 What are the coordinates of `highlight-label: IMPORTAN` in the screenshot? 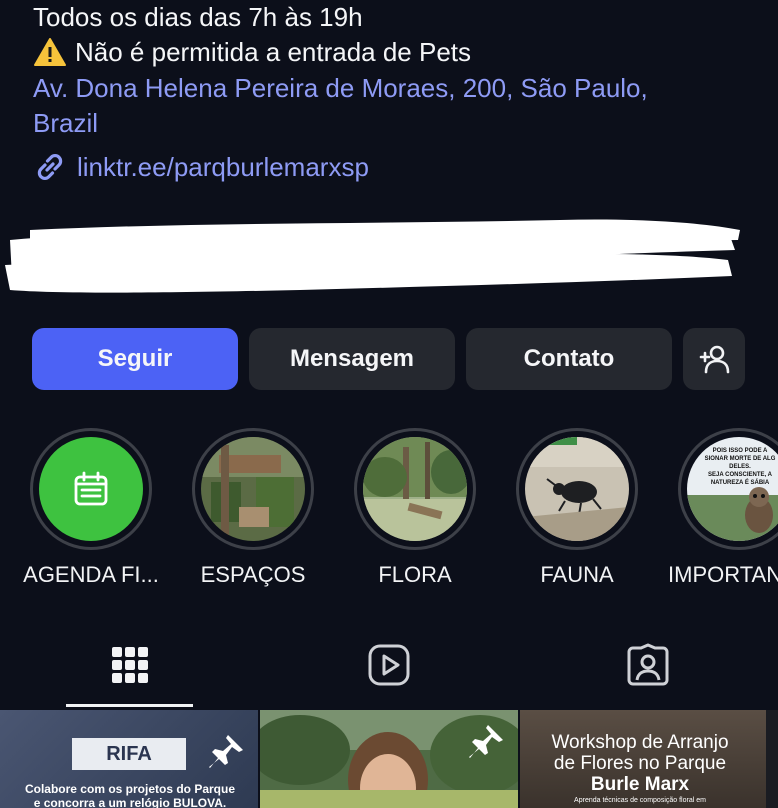 It's located at (723, 574).